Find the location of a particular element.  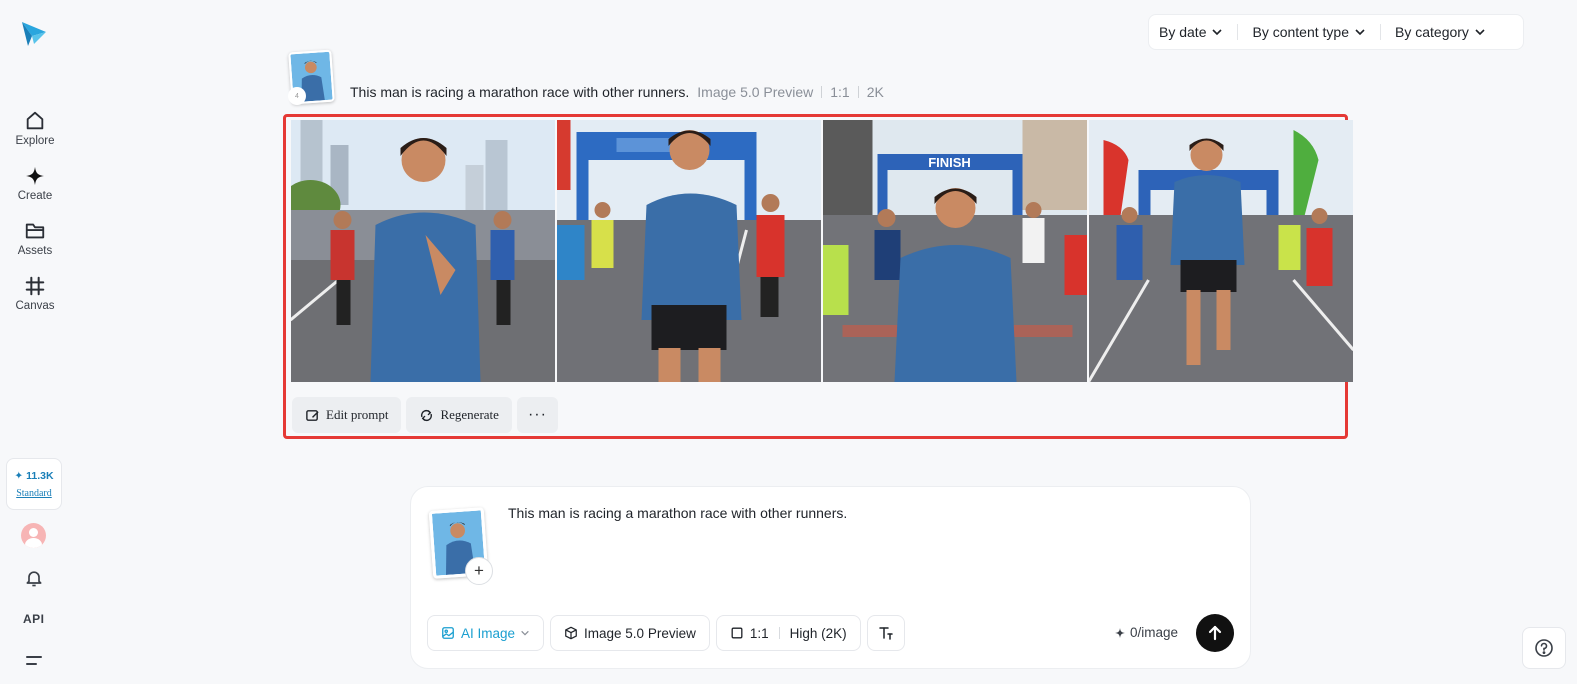

api-link: API is located at coordinates (34, 619).